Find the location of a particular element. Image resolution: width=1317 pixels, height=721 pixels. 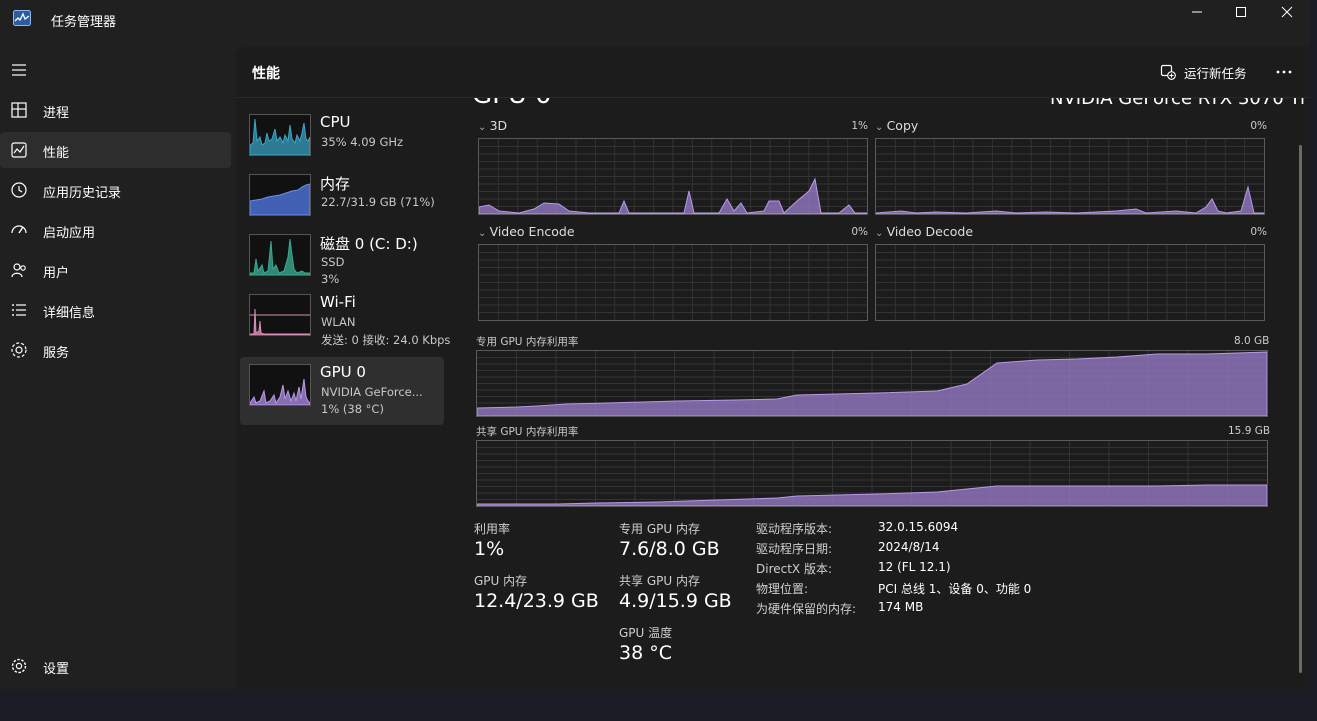

more-icon is located at coordinates (1284, 72).